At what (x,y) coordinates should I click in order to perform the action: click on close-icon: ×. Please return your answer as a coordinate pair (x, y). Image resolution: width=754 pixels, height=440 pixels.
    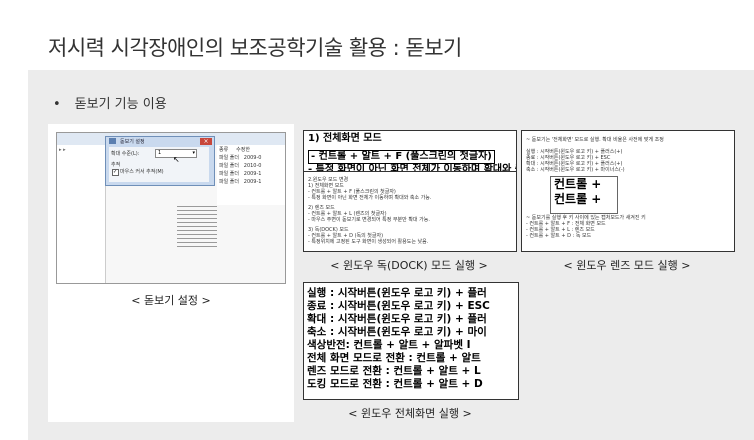
    Looking at the image, I should click on (206, 141).